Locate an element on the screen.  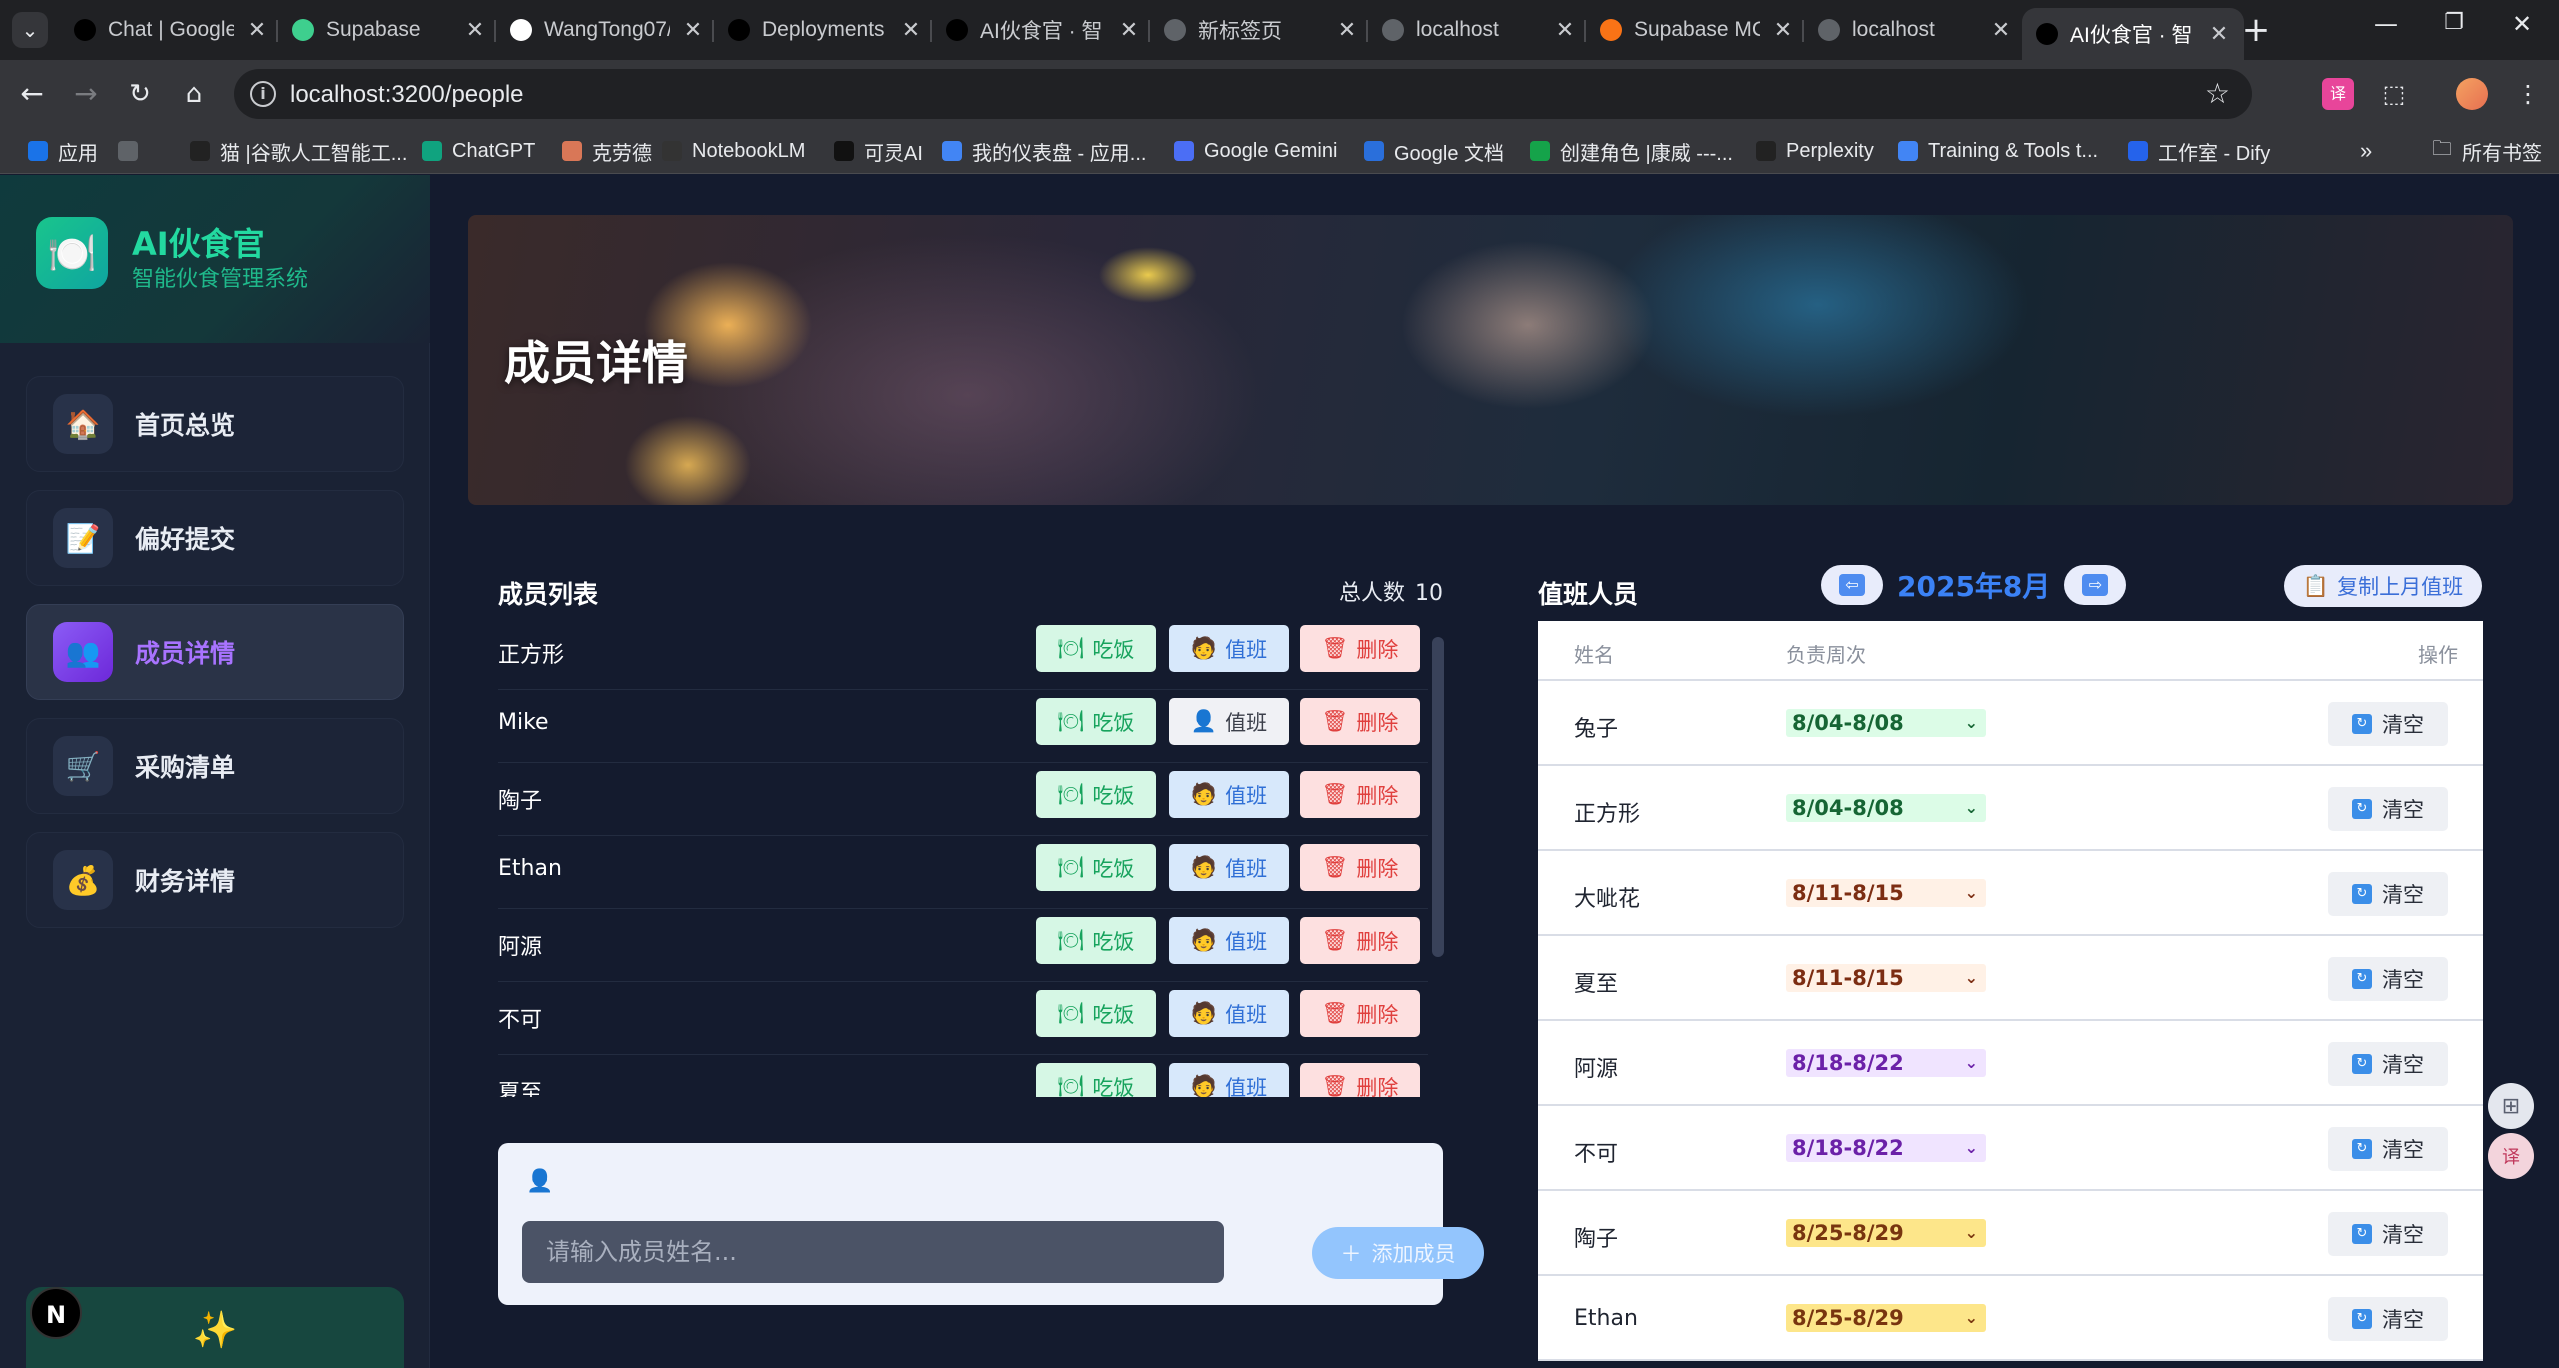
extensions-icon: ⬚ is located at coordinates (2394, 94).